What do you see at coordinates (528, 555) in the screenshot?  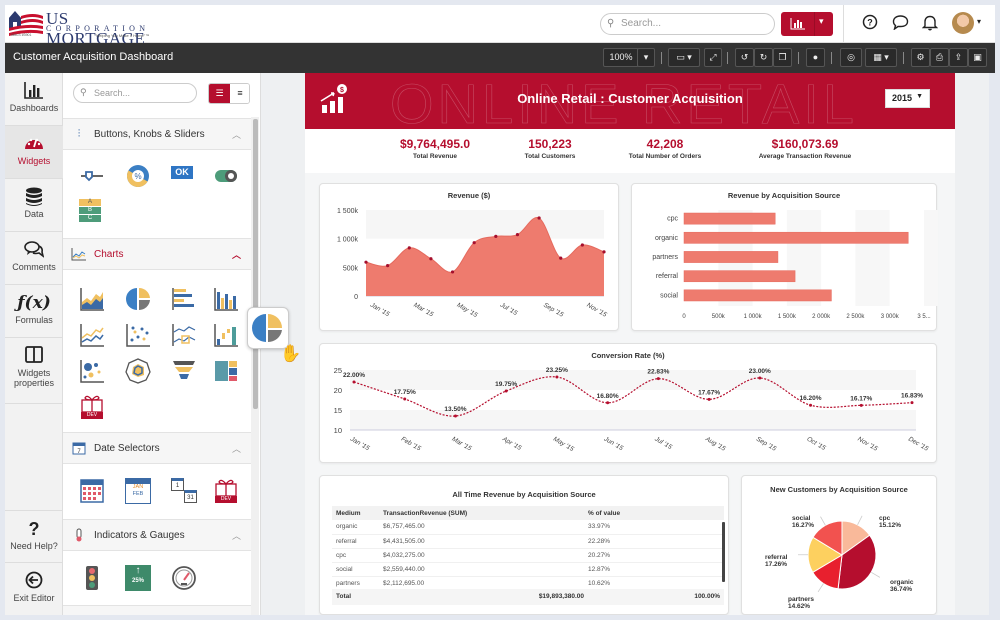 I see `table-row: cpc $4,032,275.00 20.27%` at bounding box center [528, 555].